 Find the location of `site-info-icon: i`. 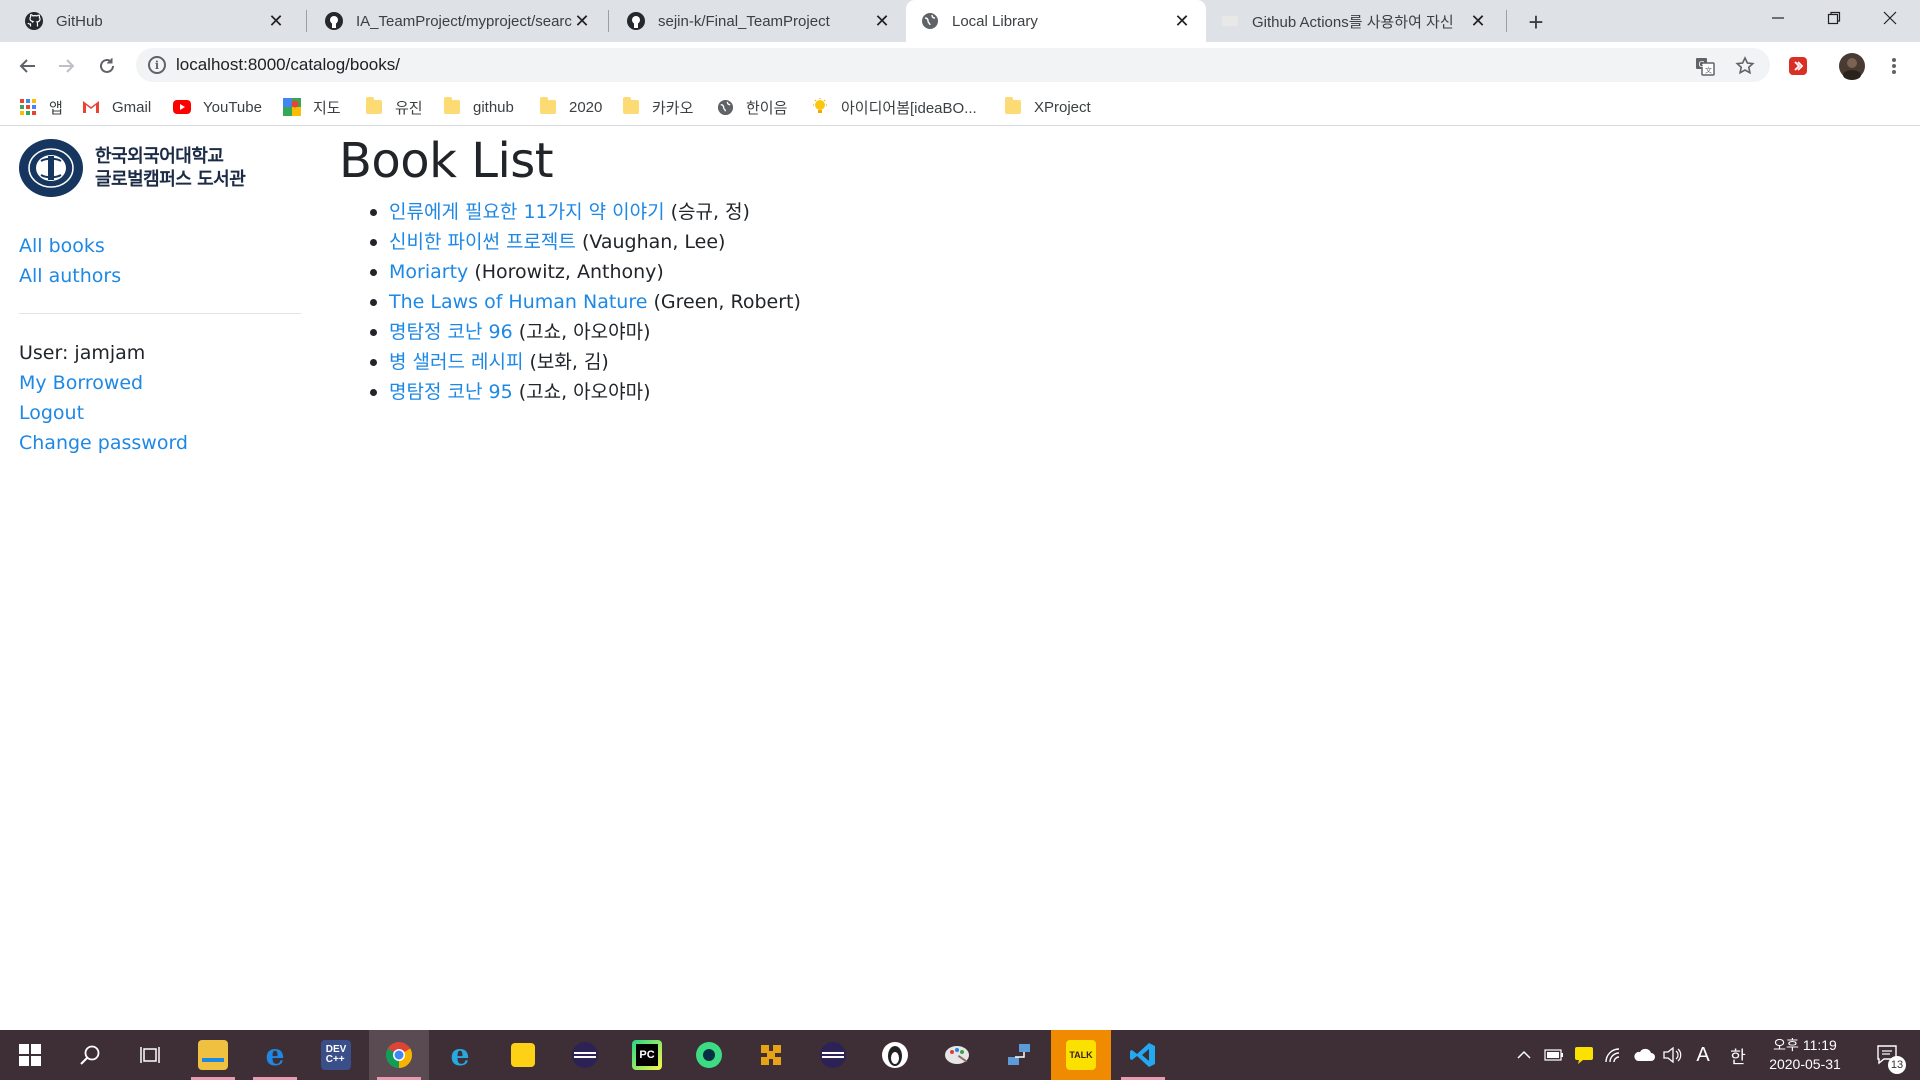

site-info-icon: i is located at coordinates (157, 65).